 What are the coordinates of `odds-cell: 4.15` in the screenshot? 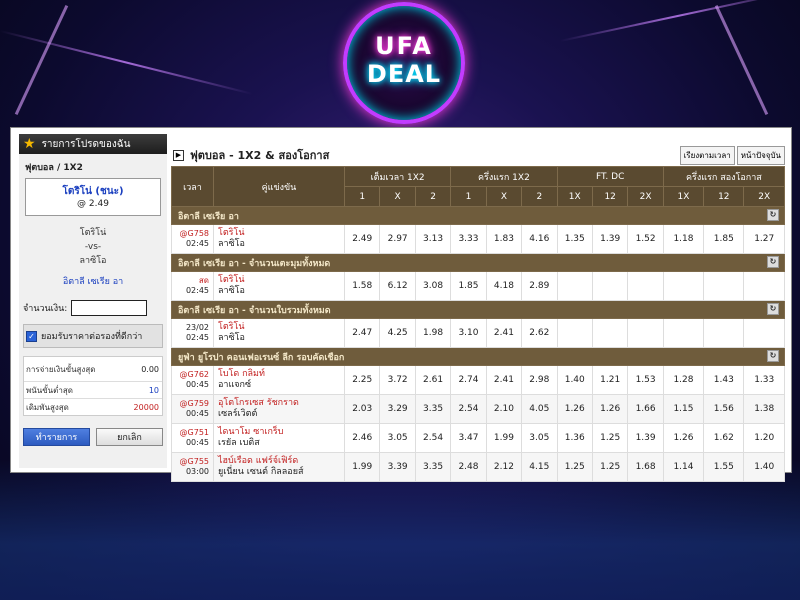 It's located at (539, 467).